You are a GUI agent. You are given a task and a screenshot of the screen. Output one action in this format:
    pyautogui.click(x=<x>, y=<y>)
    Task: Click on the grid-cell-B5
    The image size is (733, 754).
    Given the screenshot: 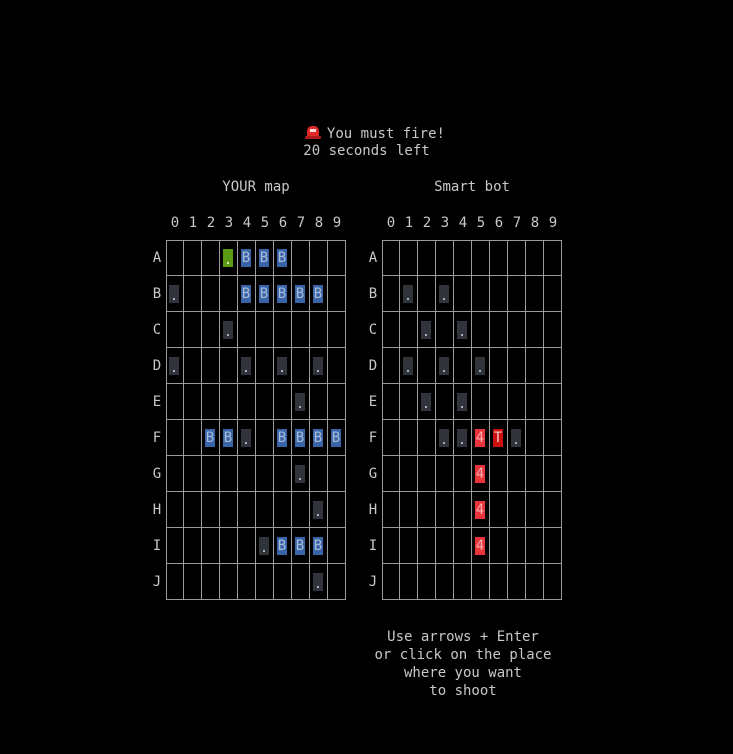 What is the action you would take?
    pyautogui.click(x=481, y=294)
    